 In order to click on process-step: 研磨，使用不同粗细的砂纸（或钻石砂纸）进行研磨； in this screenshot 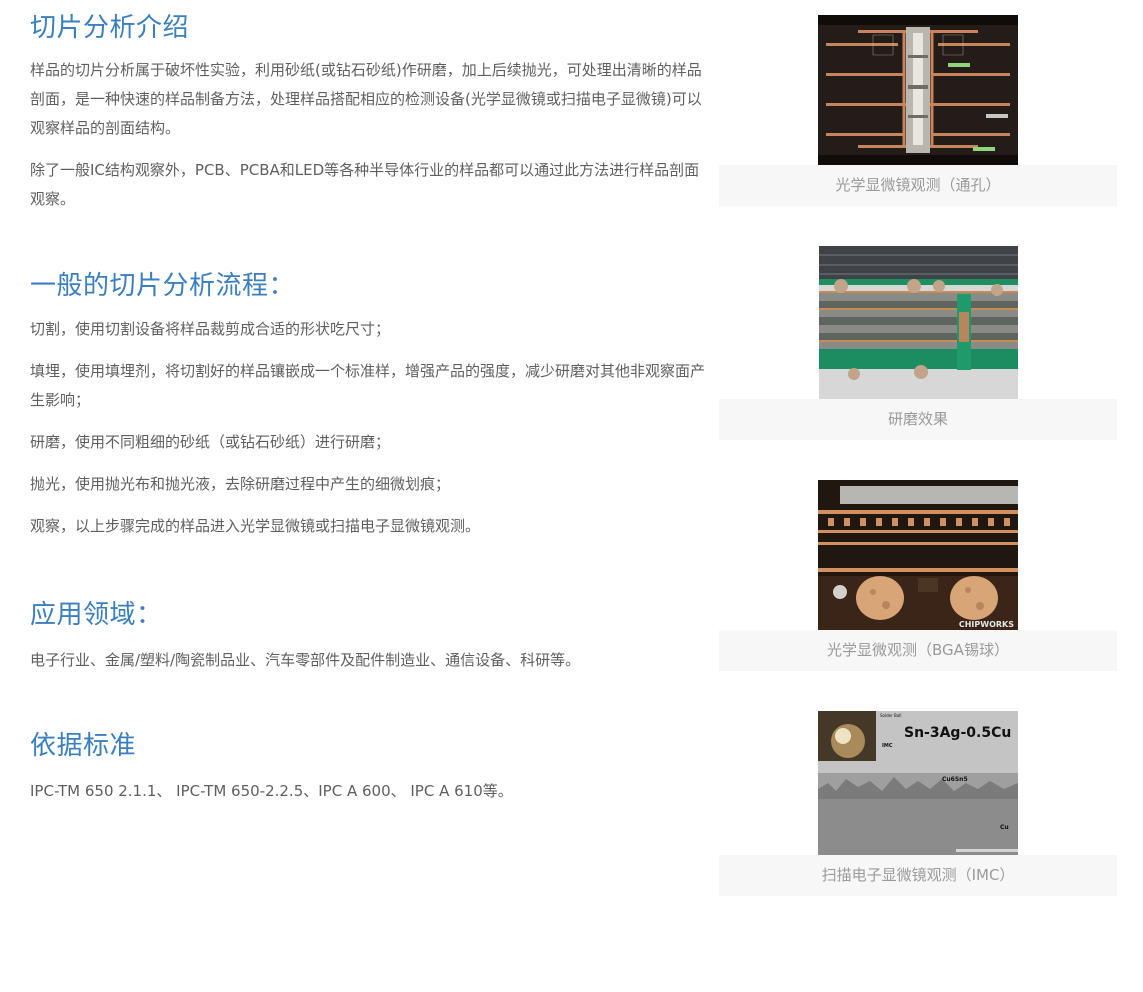, I will do `click(210, 442)`.